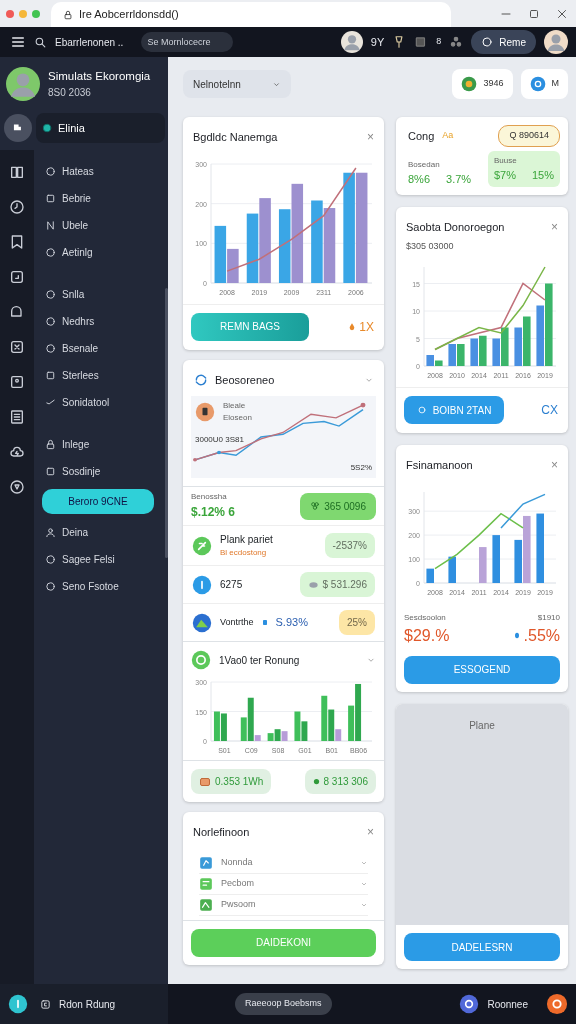  I want to click on menu-icon, so click(18, 42).